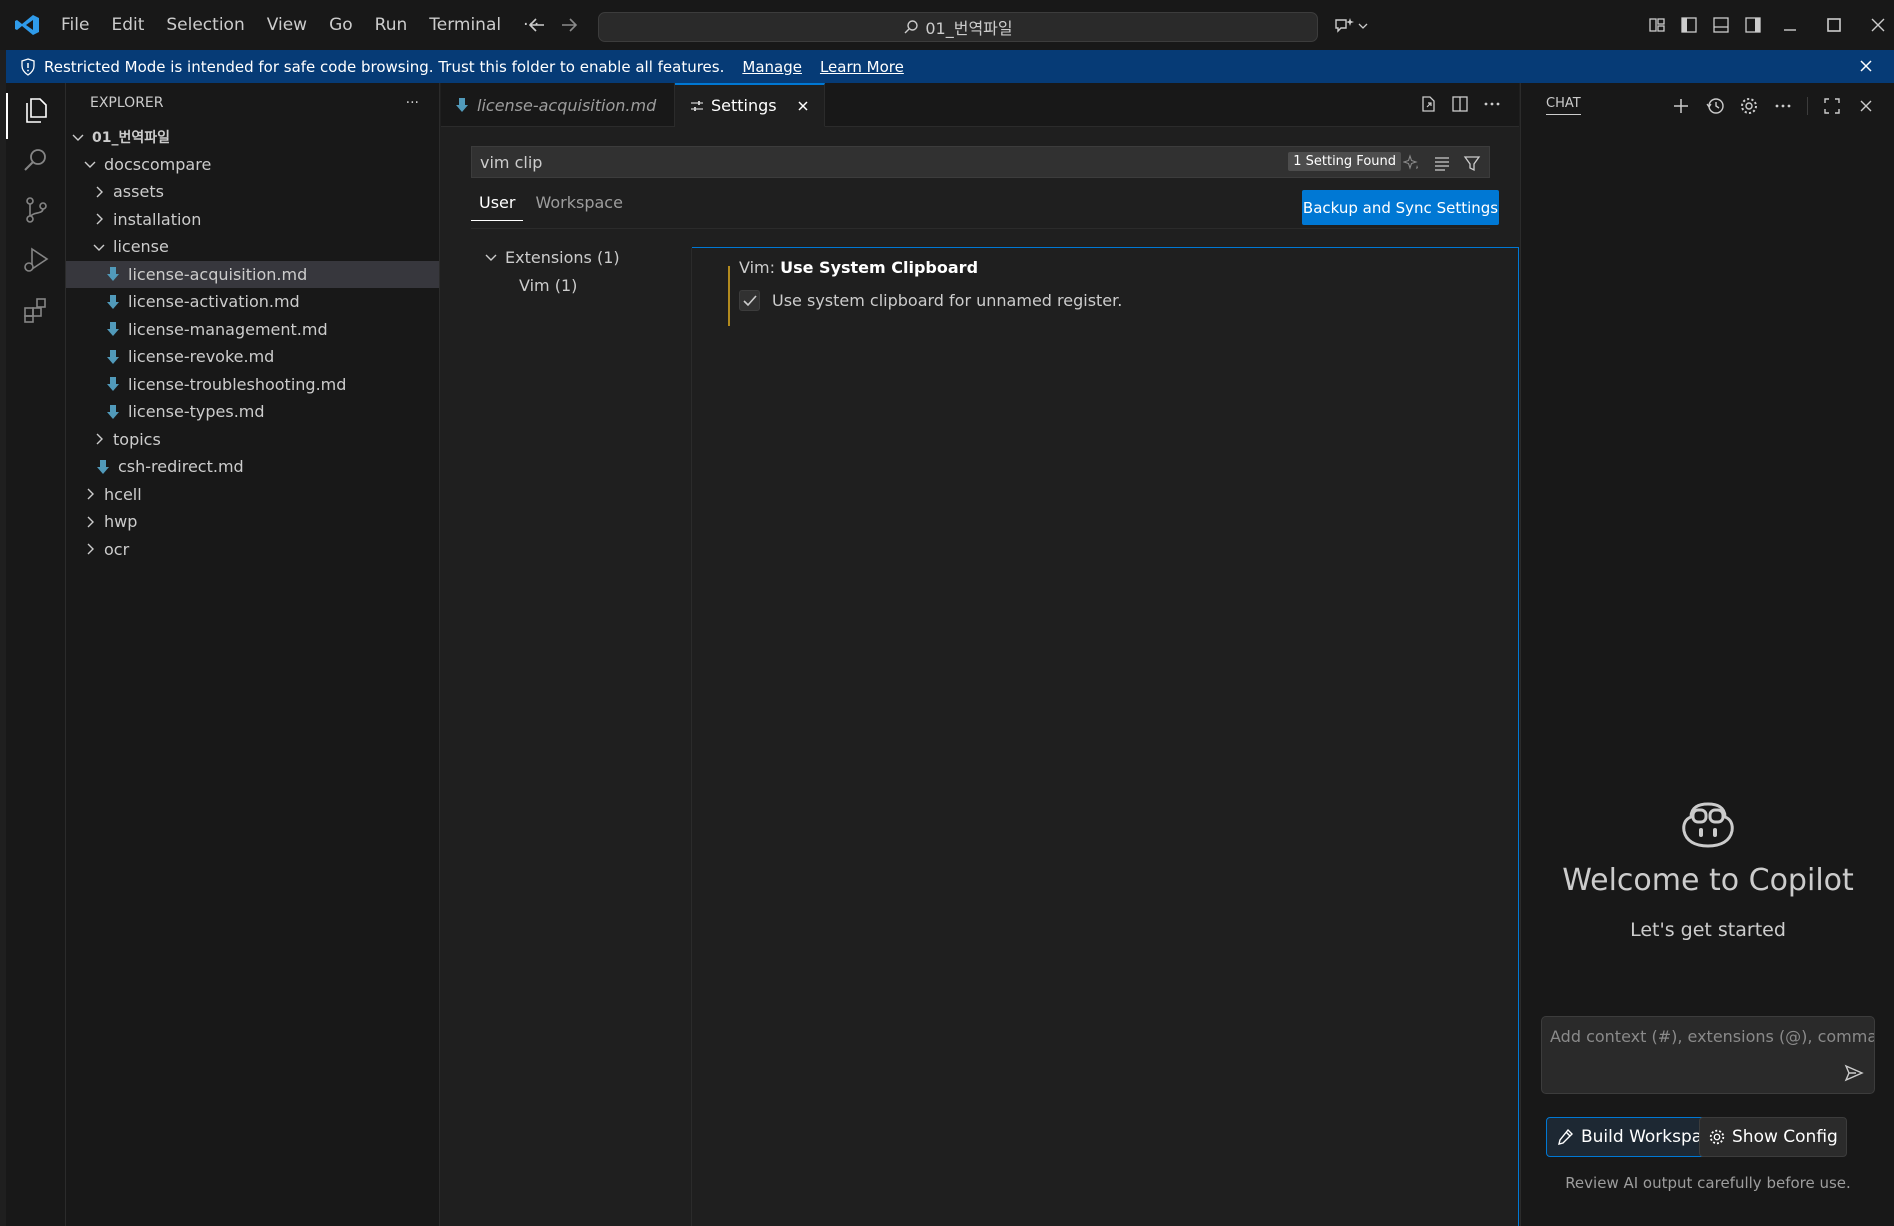 This screenshot has width=1894, height=1226. What do you see at coordinates (1442, 163) in the screenshot?
I see `clear-filter-list-icon` at bounding box center [1442, 163].